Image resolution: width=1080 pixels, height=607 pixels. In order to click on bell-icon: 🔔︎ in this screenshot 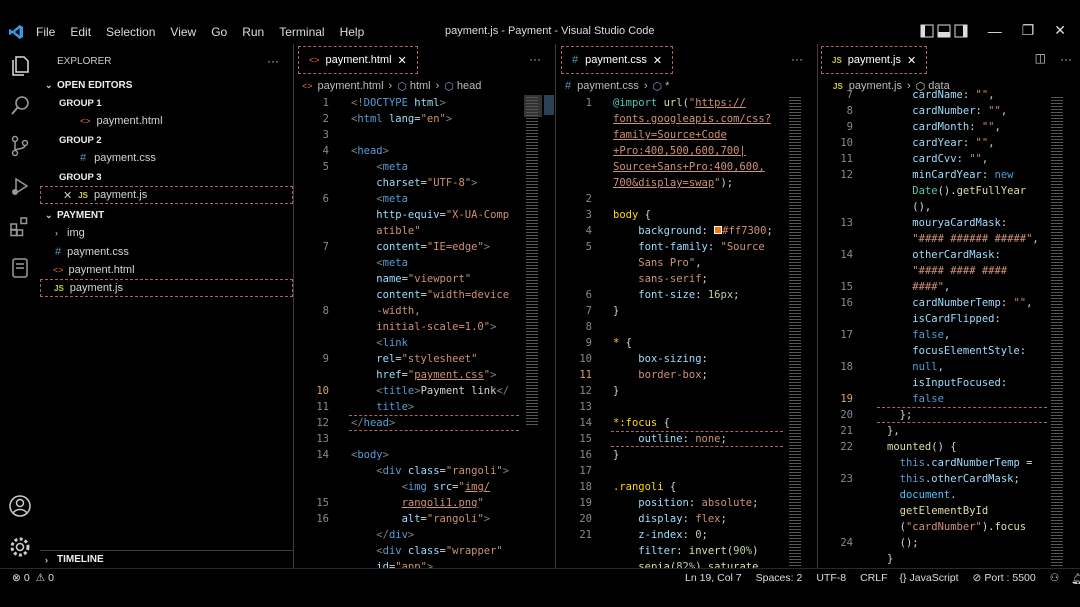, I will do `click(1075, 578)`.